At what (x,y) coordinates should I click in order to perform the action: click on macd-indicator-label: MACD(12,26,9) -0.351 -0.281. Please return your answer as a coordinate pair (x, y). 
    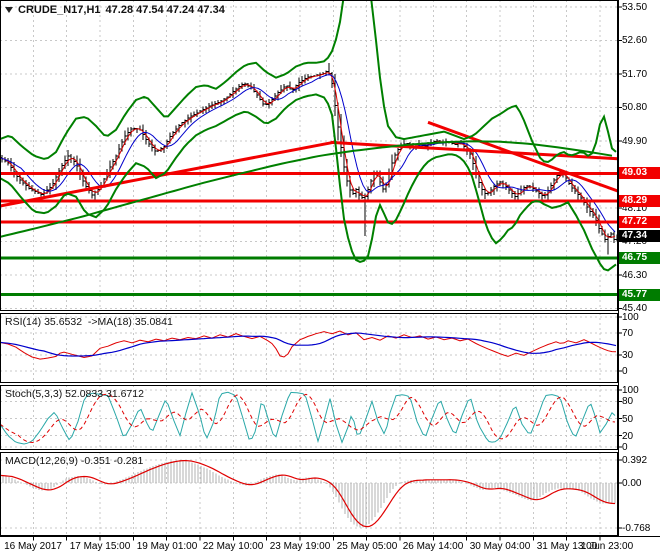
    Looking at the image, I should click on (74, 461).